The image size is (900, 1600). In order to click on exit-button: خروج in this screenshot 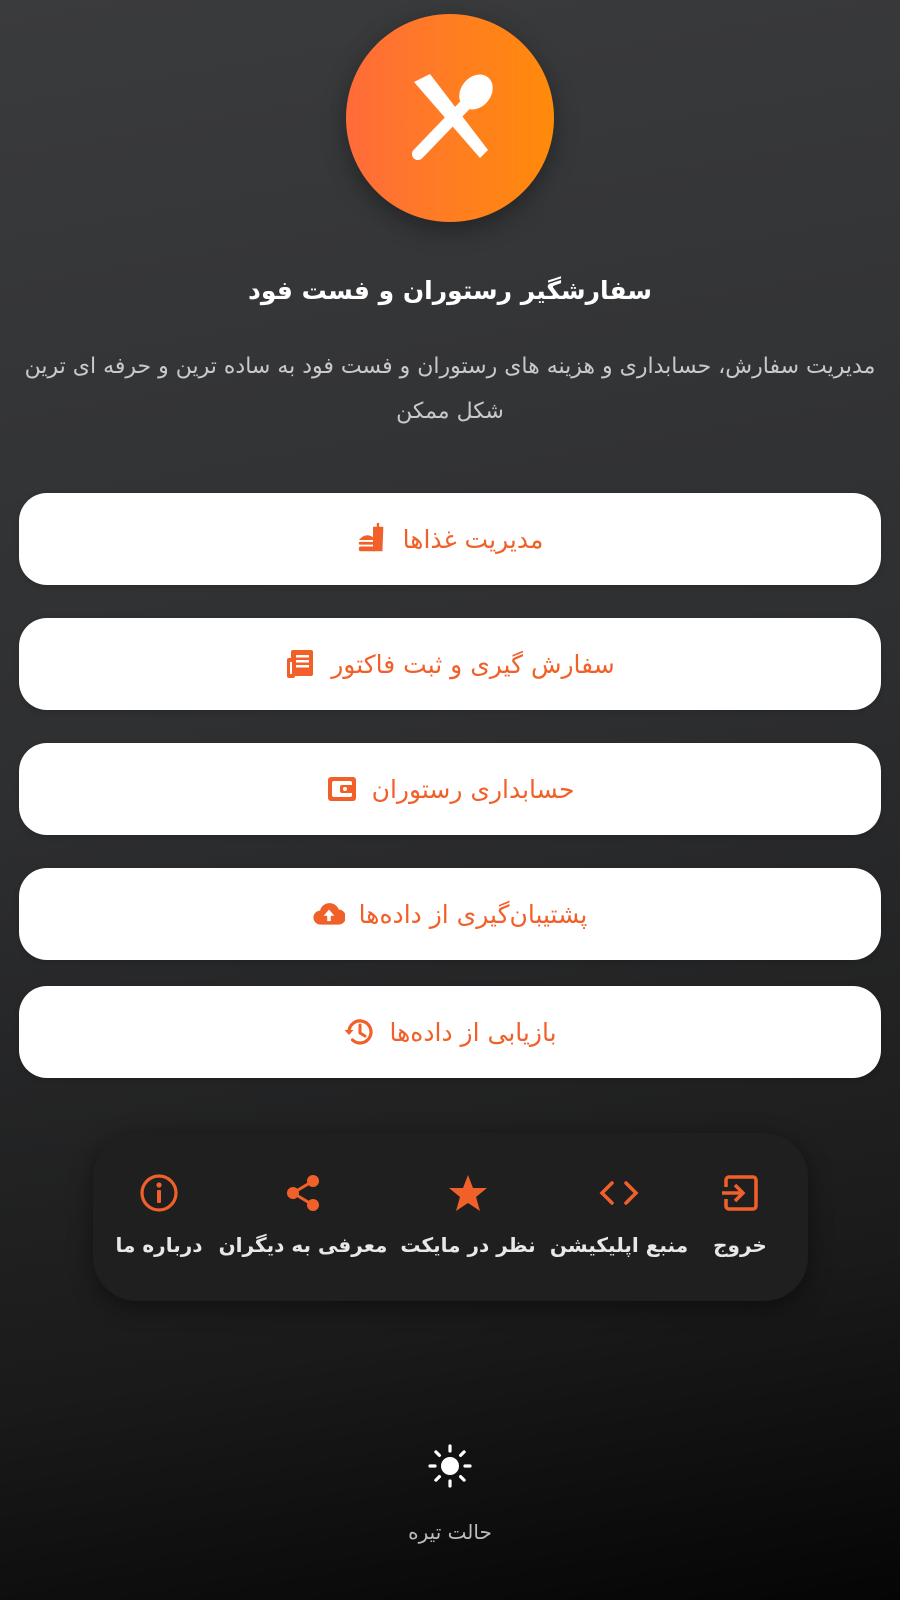, I will do `click(740, 1217)`.